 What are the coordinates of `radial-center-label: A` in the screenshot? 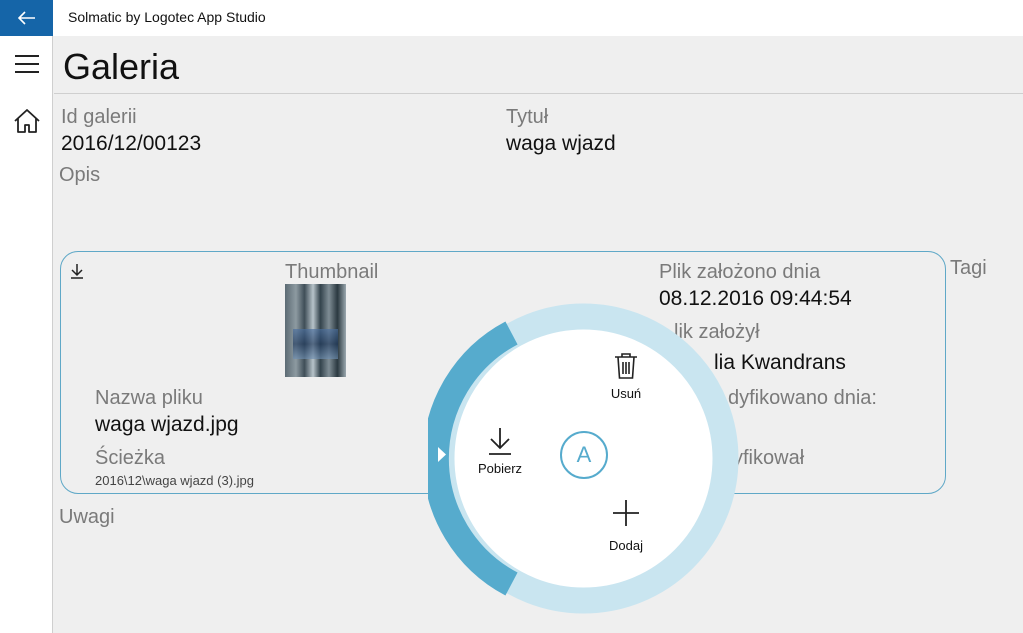 It's located at (584, 454).